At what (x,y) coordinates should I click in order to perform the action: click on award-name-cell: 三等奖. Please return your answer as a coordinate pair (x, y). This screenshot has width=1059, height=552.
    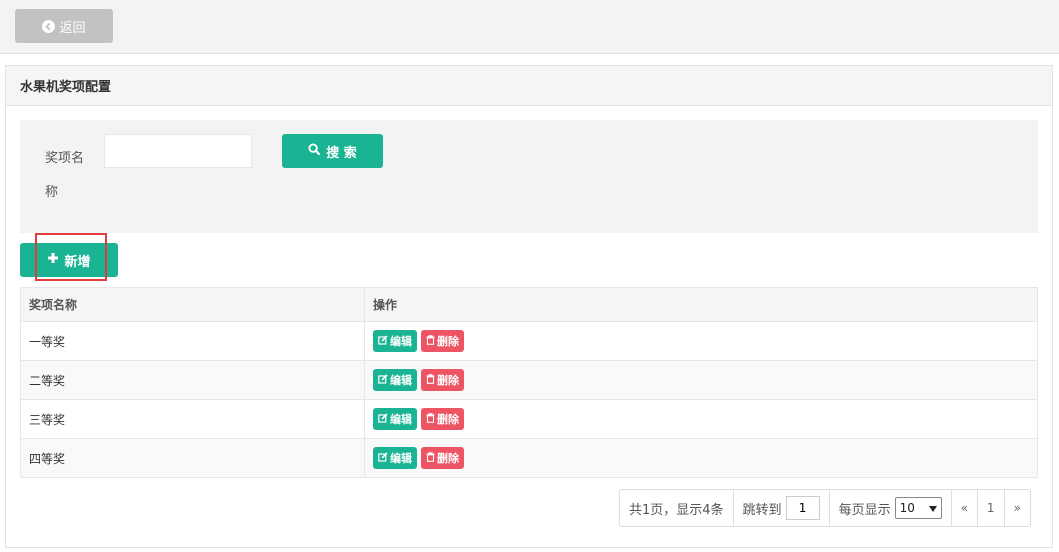
    Looking at the image, I should click on (192, 419).